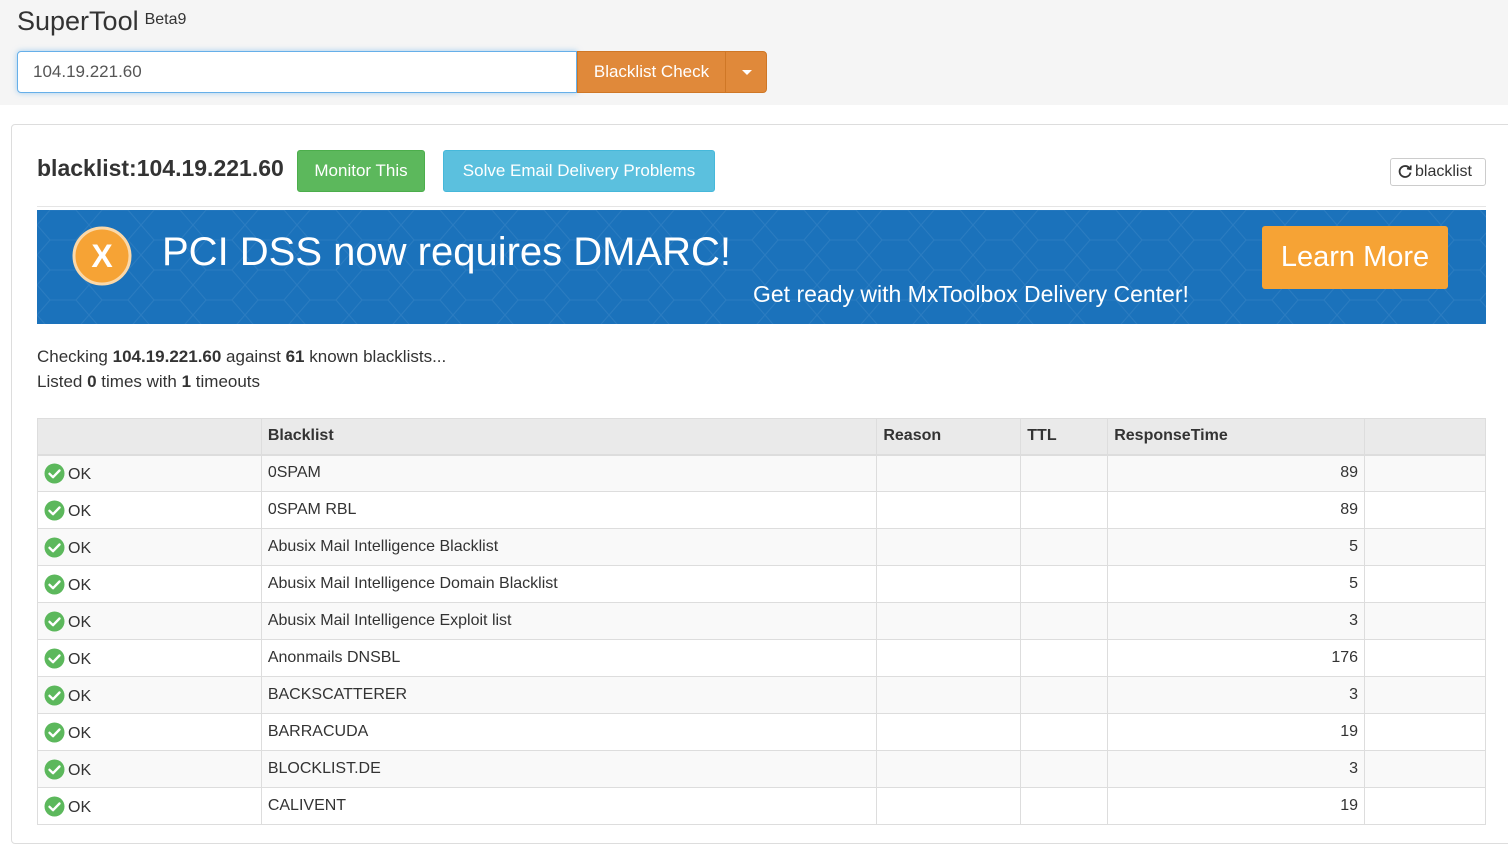 The width and height of the screenshot is (1508, 844). Describe the element at coordinates (1236, 510) in the screenshot. I see `response-time-cell: 89` at that location.